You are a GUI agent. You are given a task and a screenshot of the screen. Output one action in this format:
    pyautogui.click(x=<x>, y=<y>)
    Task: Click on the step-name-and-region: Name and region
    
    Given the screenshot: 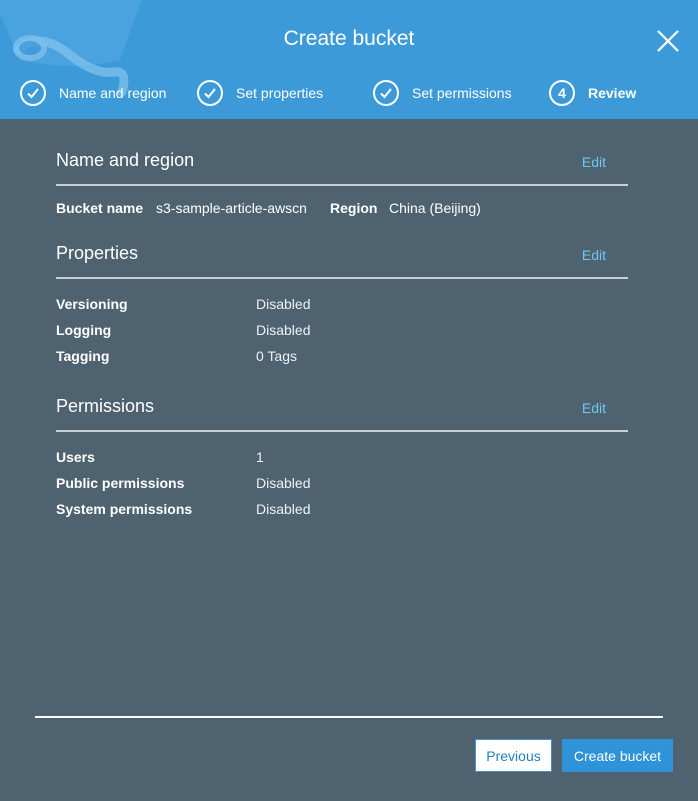 What is the action you would take?
    pyautogui.click(x=93, y=93)
    